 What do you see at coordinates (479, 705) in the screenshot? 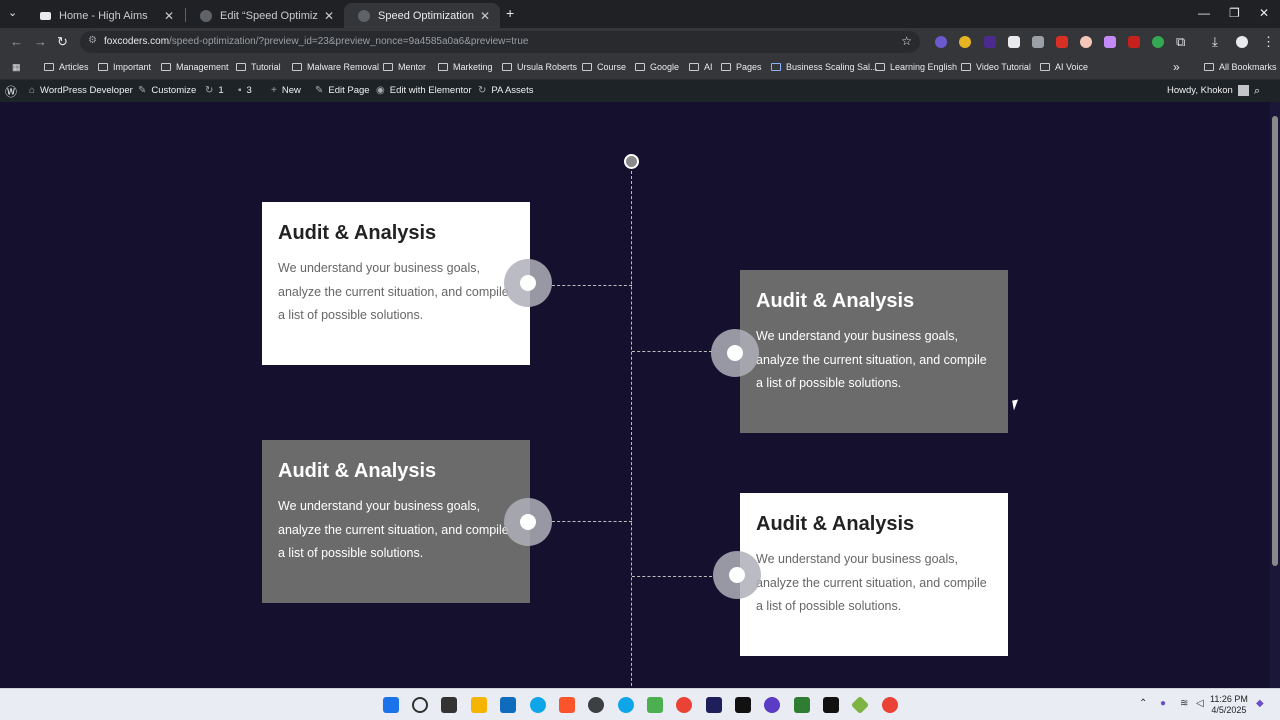
I see `file-explorer-icon` at bounding box center [479, 705].